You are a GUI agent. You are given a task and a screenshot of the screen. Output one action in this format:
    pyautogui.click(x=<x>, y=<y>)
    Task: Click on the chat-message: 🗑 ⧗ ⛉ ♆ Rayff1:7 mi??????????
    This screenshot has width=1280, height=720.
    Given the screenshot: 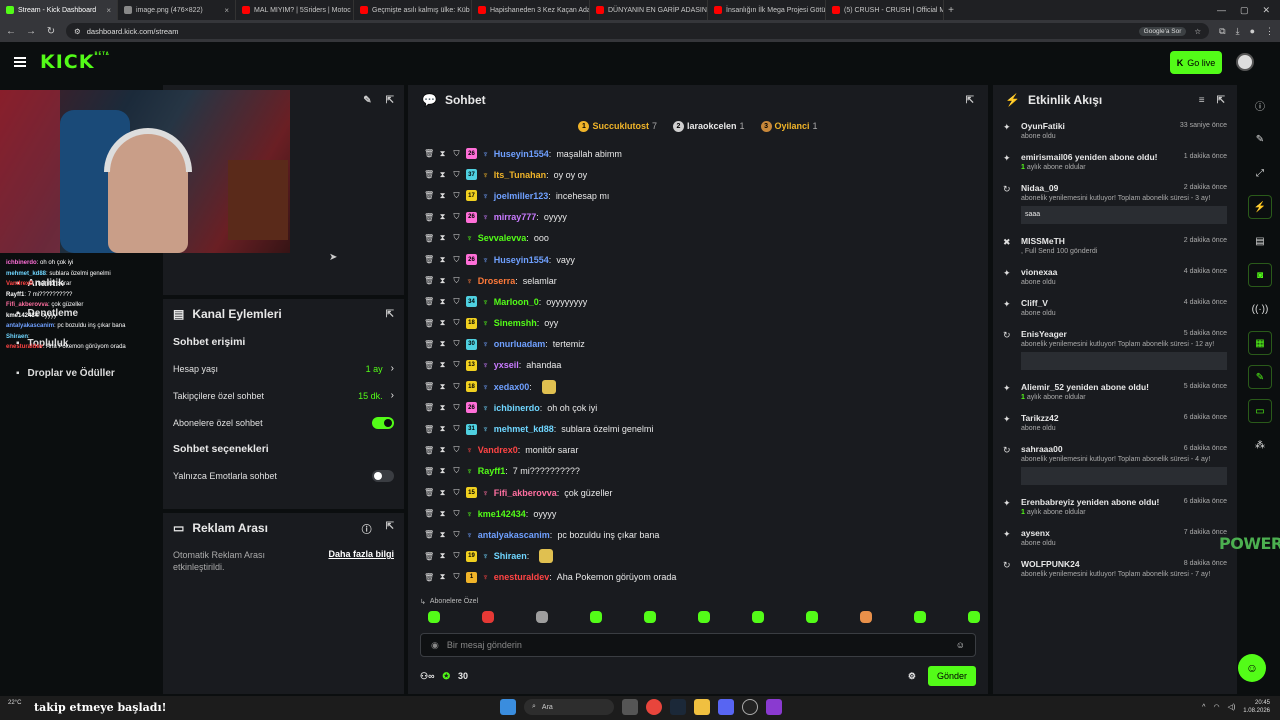 What is the action you would take?
    pyautogui.click(x=698, y=471)
    